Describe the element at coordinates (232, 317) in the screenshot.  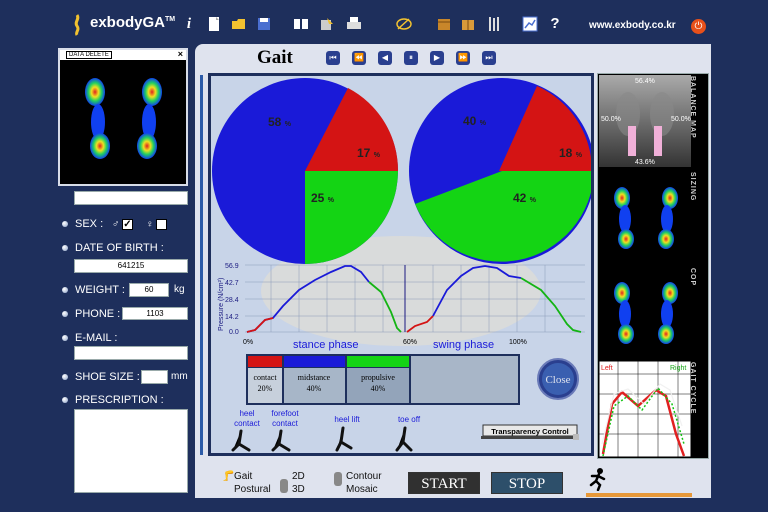
I see `y-tick: 14.2` at that location.